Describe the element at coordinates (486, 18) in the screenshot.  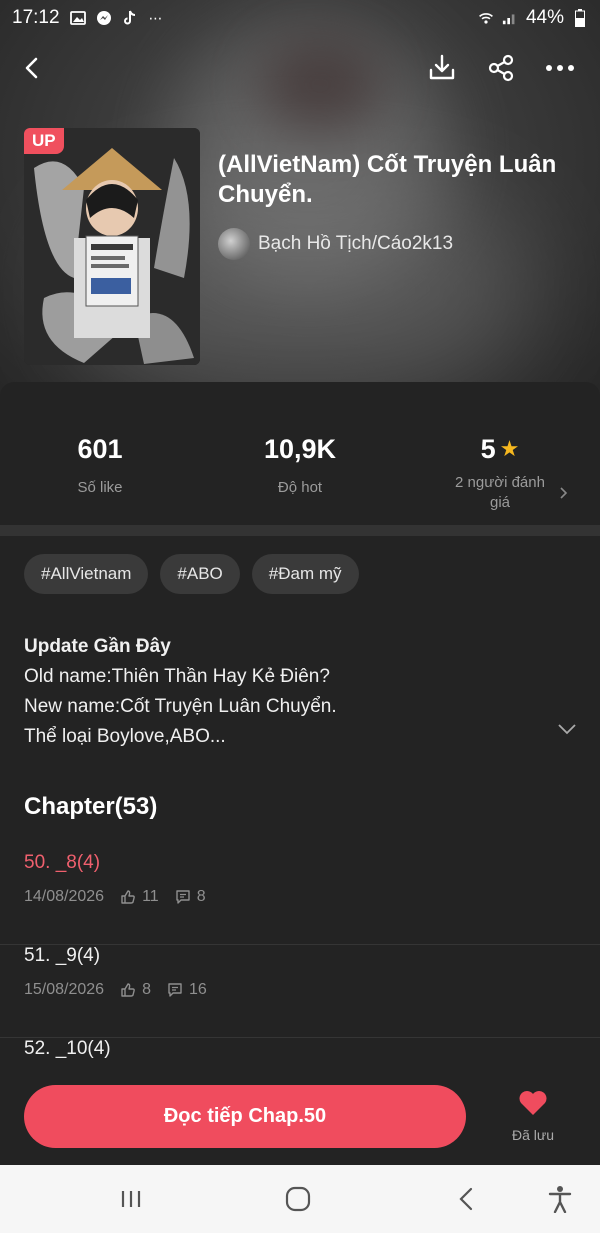
I see `wifi-icon` at that location.